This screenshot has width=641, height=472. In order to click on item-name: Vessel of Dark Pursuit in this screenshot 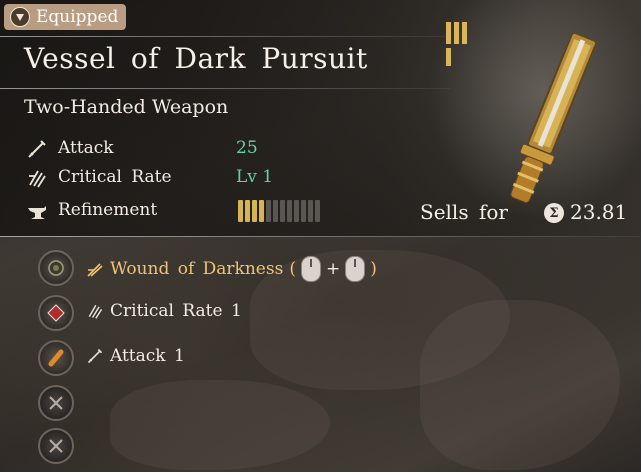, I will do `click(196, 58)`.